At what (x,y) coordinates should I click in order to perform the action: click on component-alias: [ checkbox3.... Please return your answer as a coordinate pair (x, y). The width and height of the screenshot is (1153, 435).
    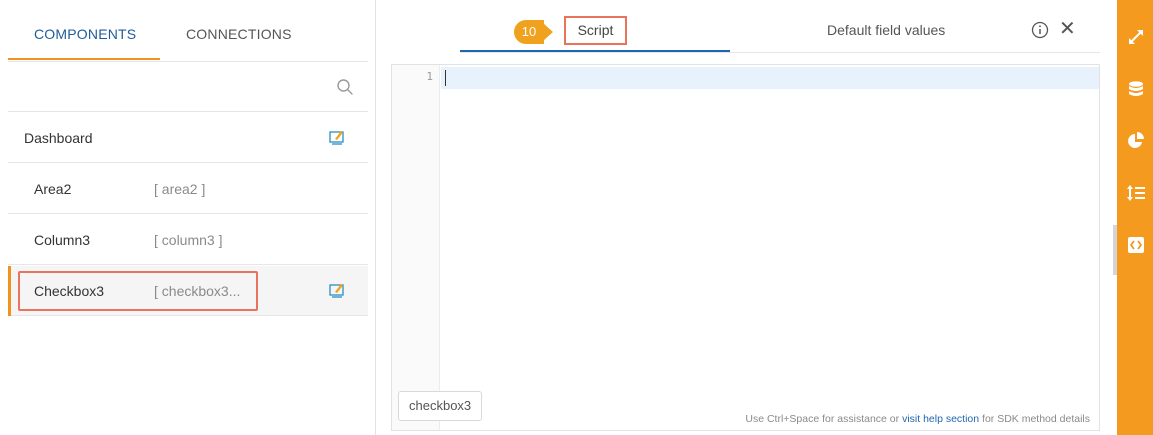
    Looking at the image, I should click on (197, 291).